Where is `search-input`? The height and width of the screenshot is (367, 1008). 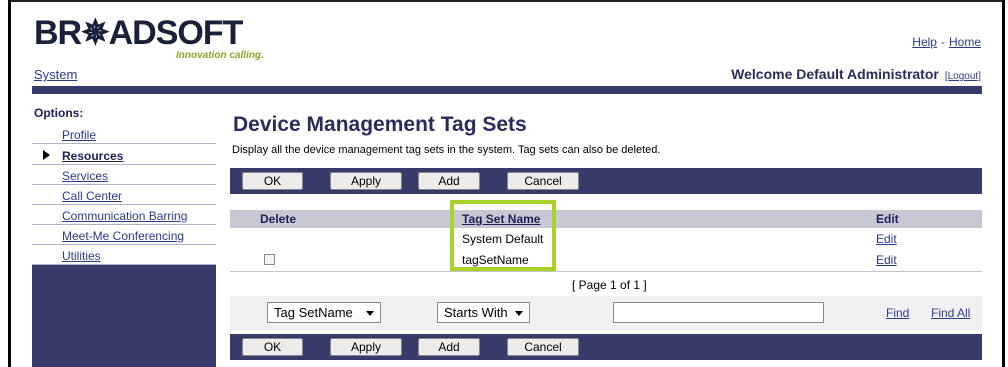 search-input is located at coordinates (718, 312).